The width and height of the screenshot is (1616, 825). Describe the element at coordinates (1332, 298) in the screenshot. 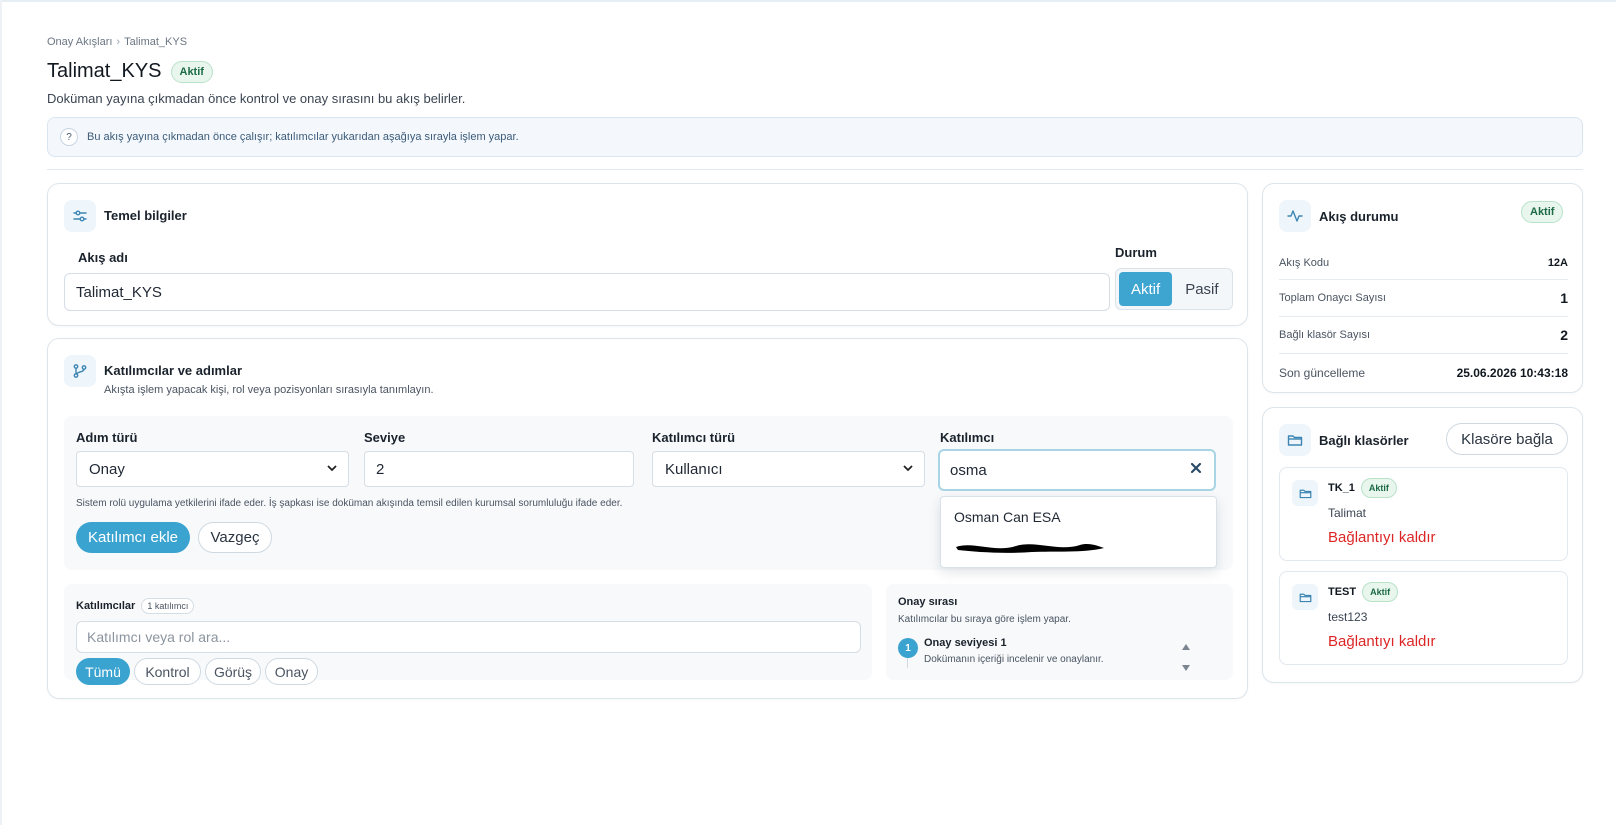

I see `detail-key: Toplam Onaycı Sayısı` at that location.